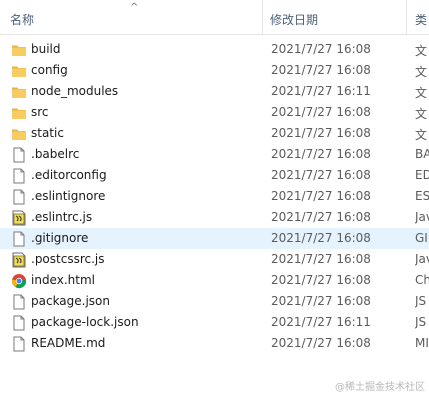  I want to click on column-header-type: 类, so click(421, 19).